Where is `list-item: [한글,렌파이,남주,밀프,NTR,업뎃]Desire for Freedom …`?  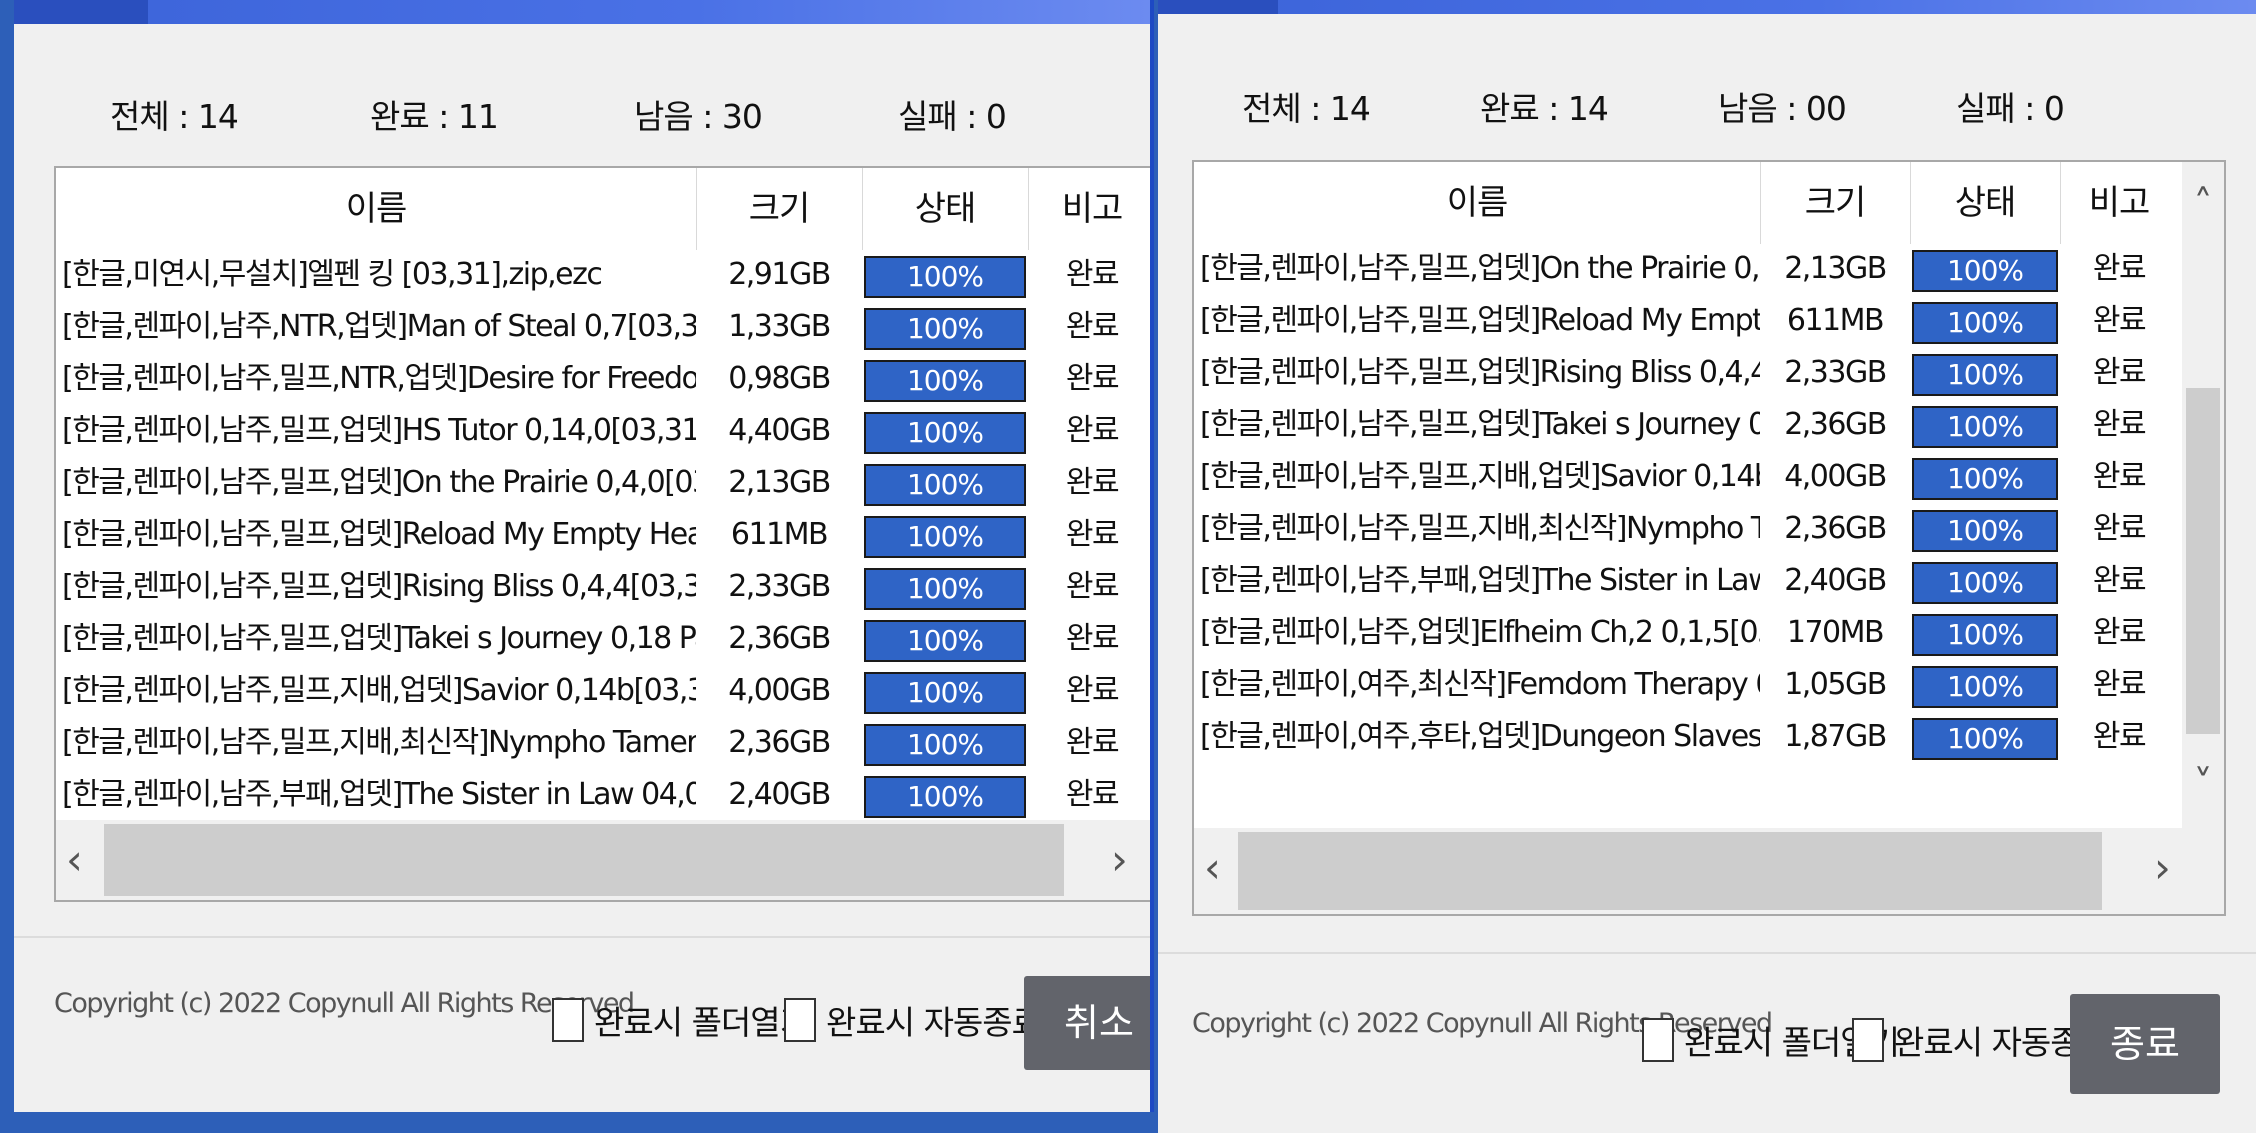
list-item: [한글,렌파이,남주,밀프,NTR,업뎃]Desire for Freedom … is located at coordinates (603, 380).